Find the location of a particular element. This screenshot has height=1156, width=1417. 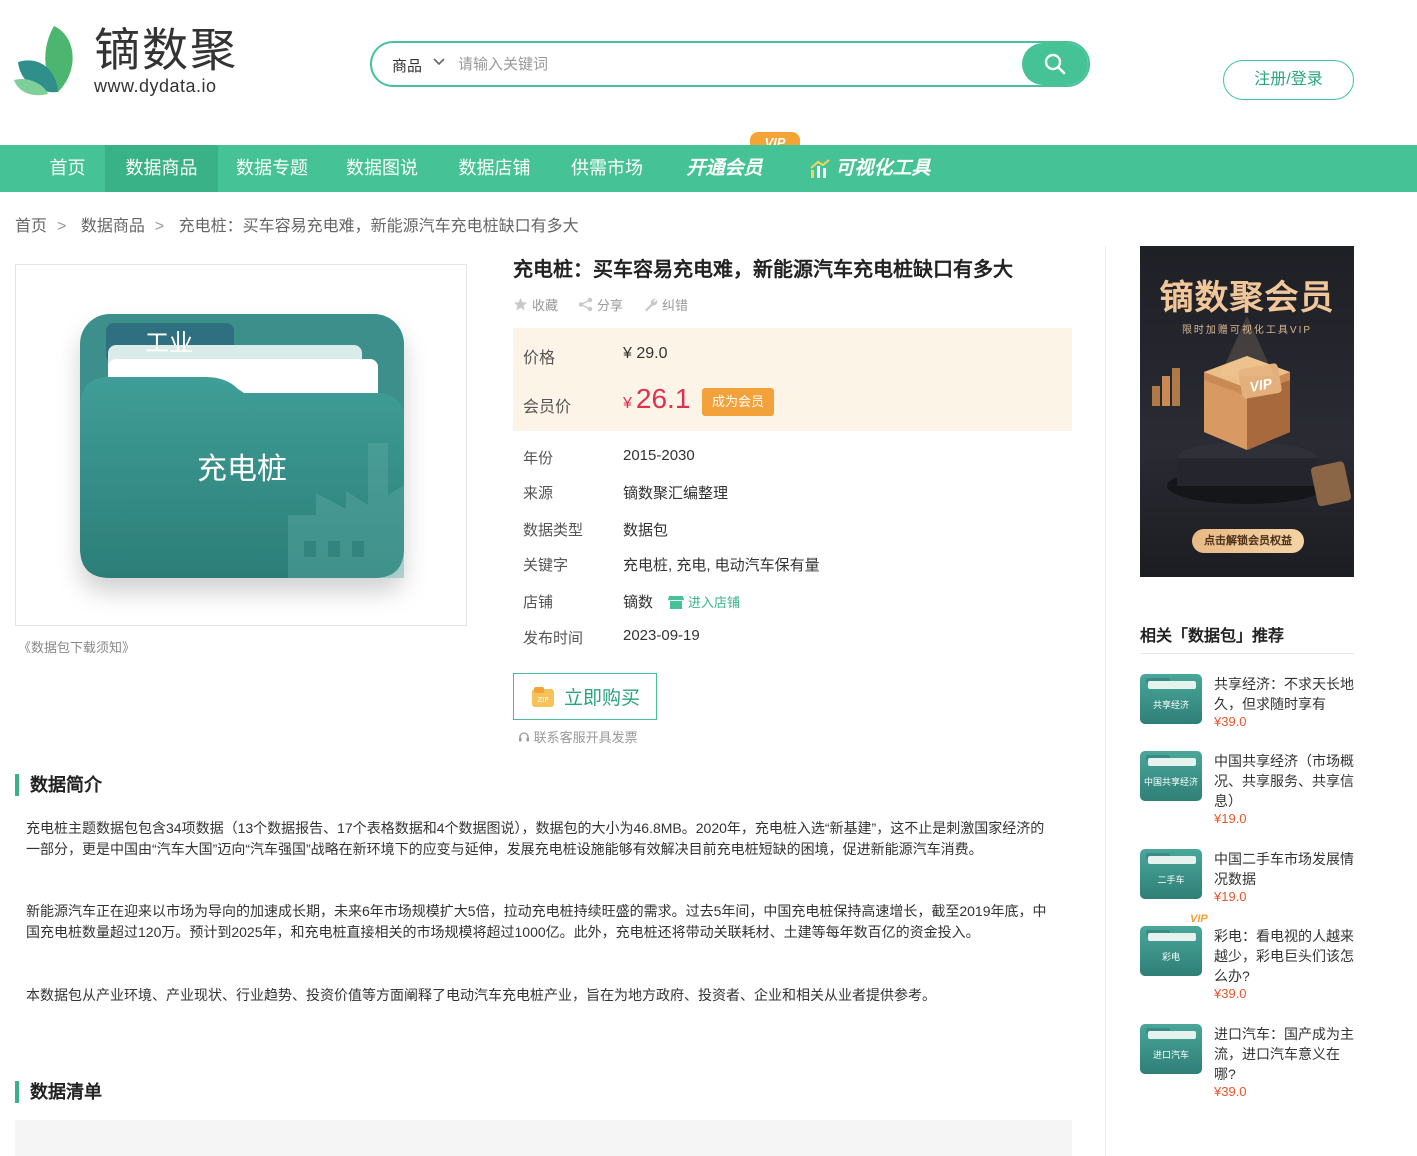

folder-illustration: 工业 充电桩 is located at coordinates (242, 446).